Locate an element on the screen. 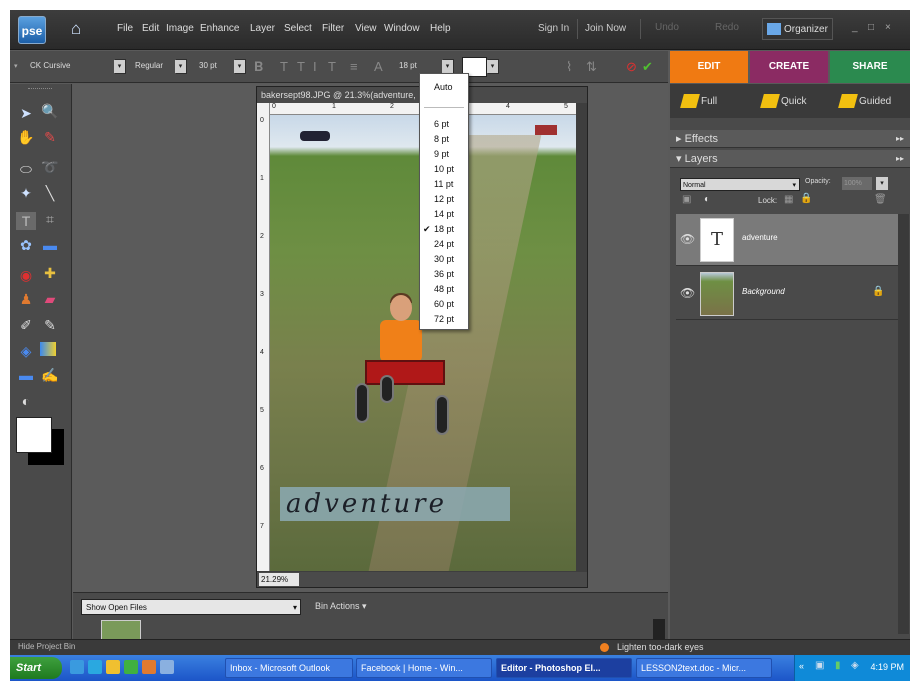 The height and width of the screenshot is (681, 915). full-edit-button: Full is located at coordinates (698, 102).